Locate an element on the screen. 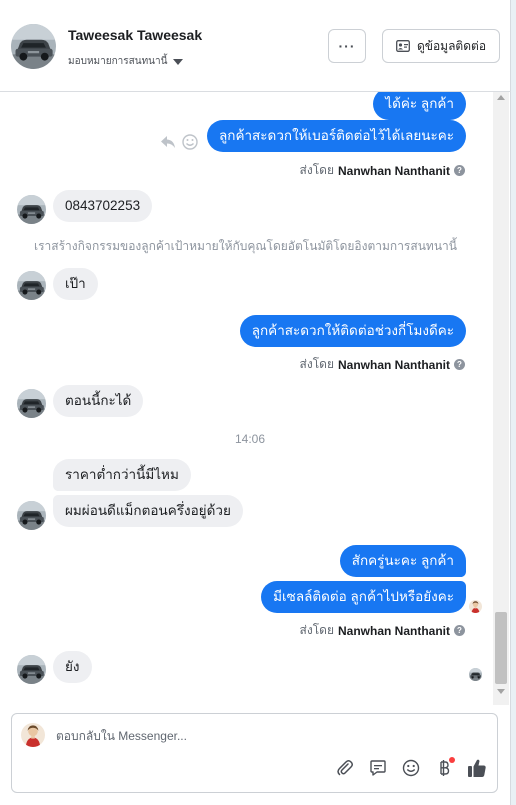 Image resolution: width=516 pixels, height=805 pixels. incoming-message: ตอนนี้กะได้ is located at coordinates (98, 401).